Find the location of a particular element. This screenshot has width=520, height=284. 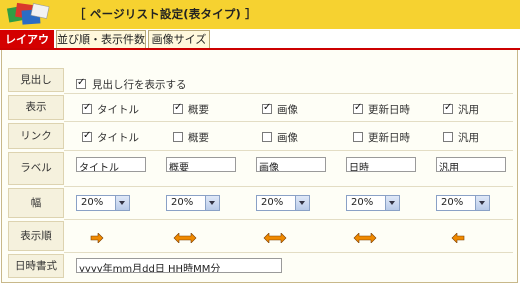

width-select-summary: 20% is located at coordinates (193, 203).